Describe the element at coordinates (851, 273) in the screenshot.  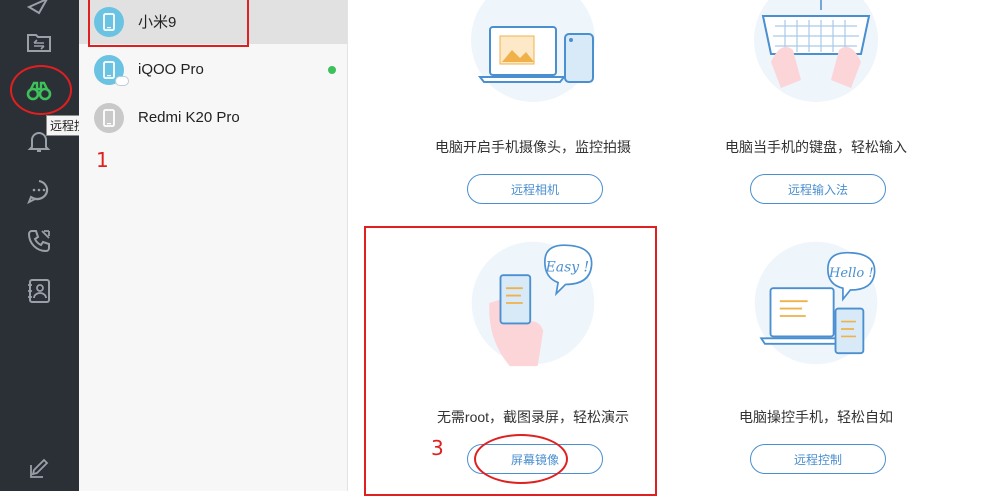
I see `hello-bubble-text: Hello !` at that location.